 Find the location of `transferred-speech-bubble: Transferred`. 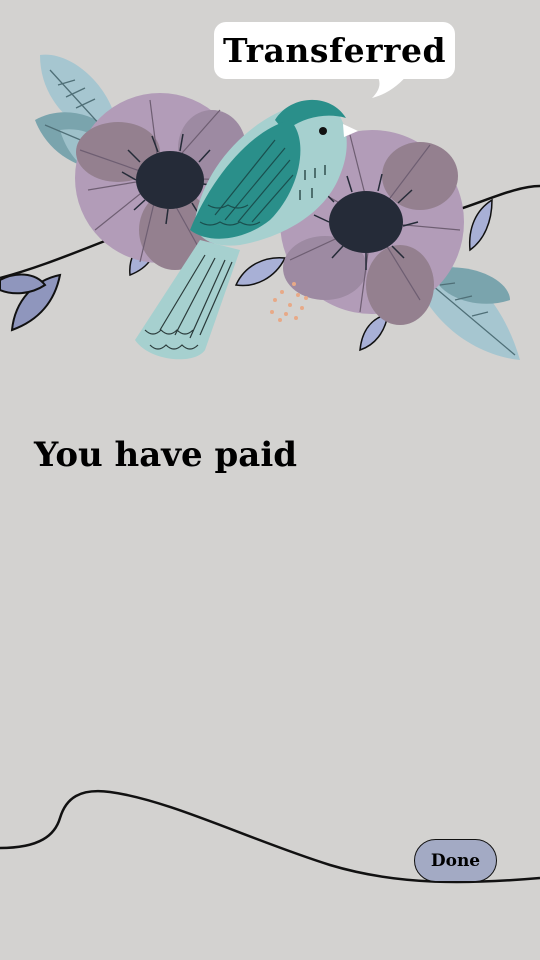

transferred-speech-bubble: Transferred is located at coordinates (334, 50).